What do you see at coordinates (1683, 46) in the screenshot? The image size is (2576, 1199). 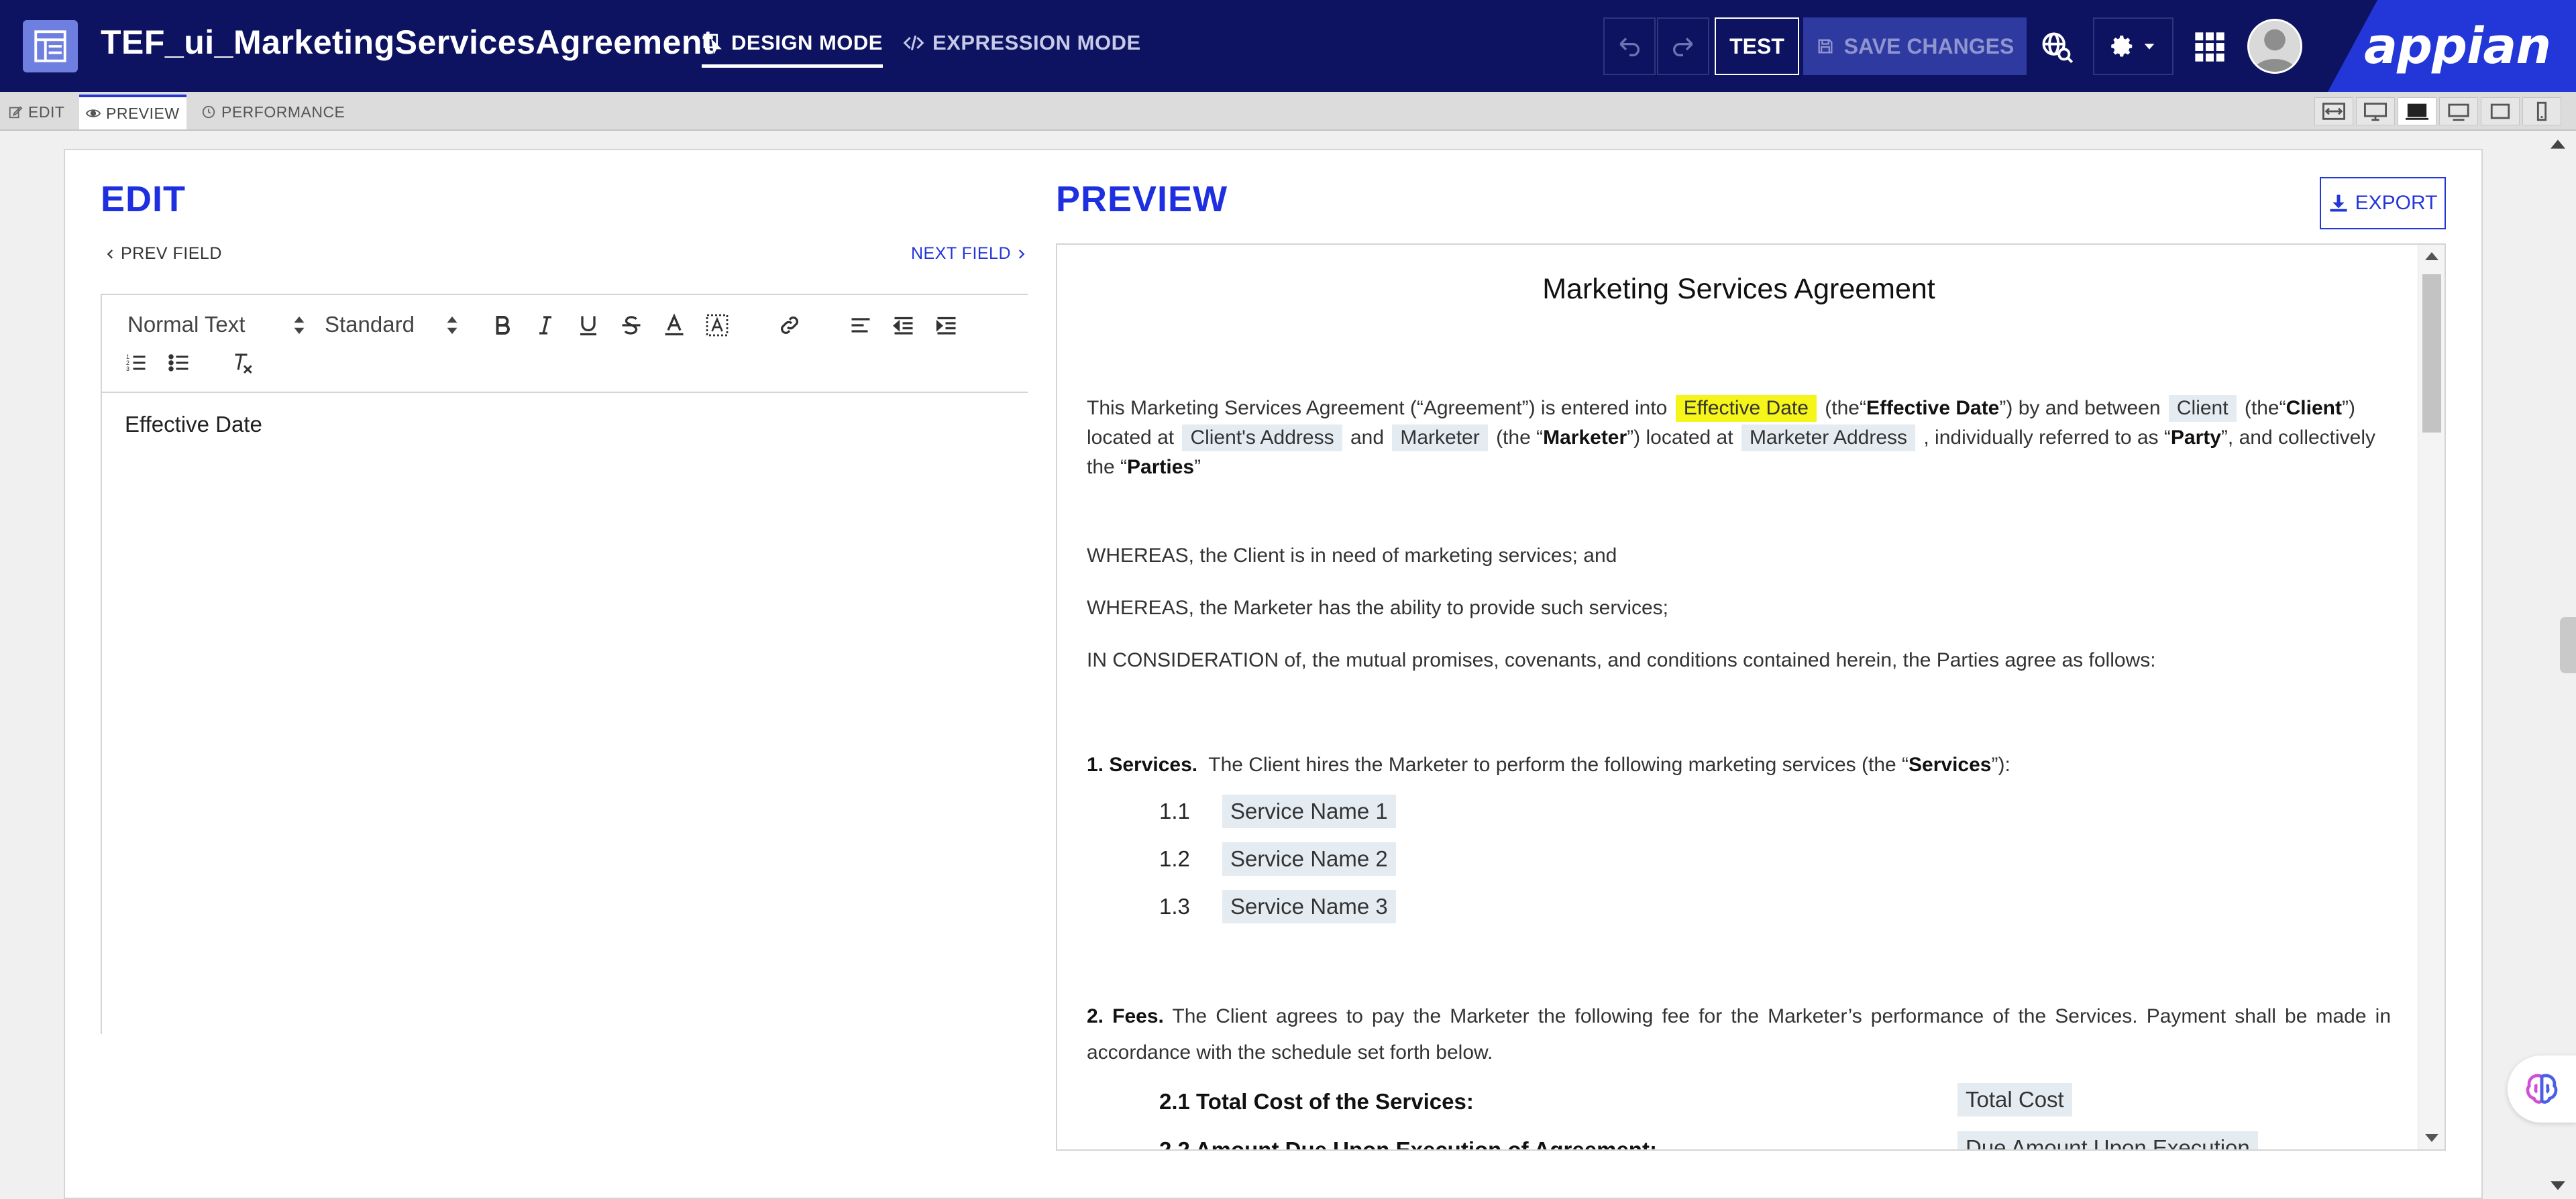 I see `redo-button` at bounding box center [1683, 46].